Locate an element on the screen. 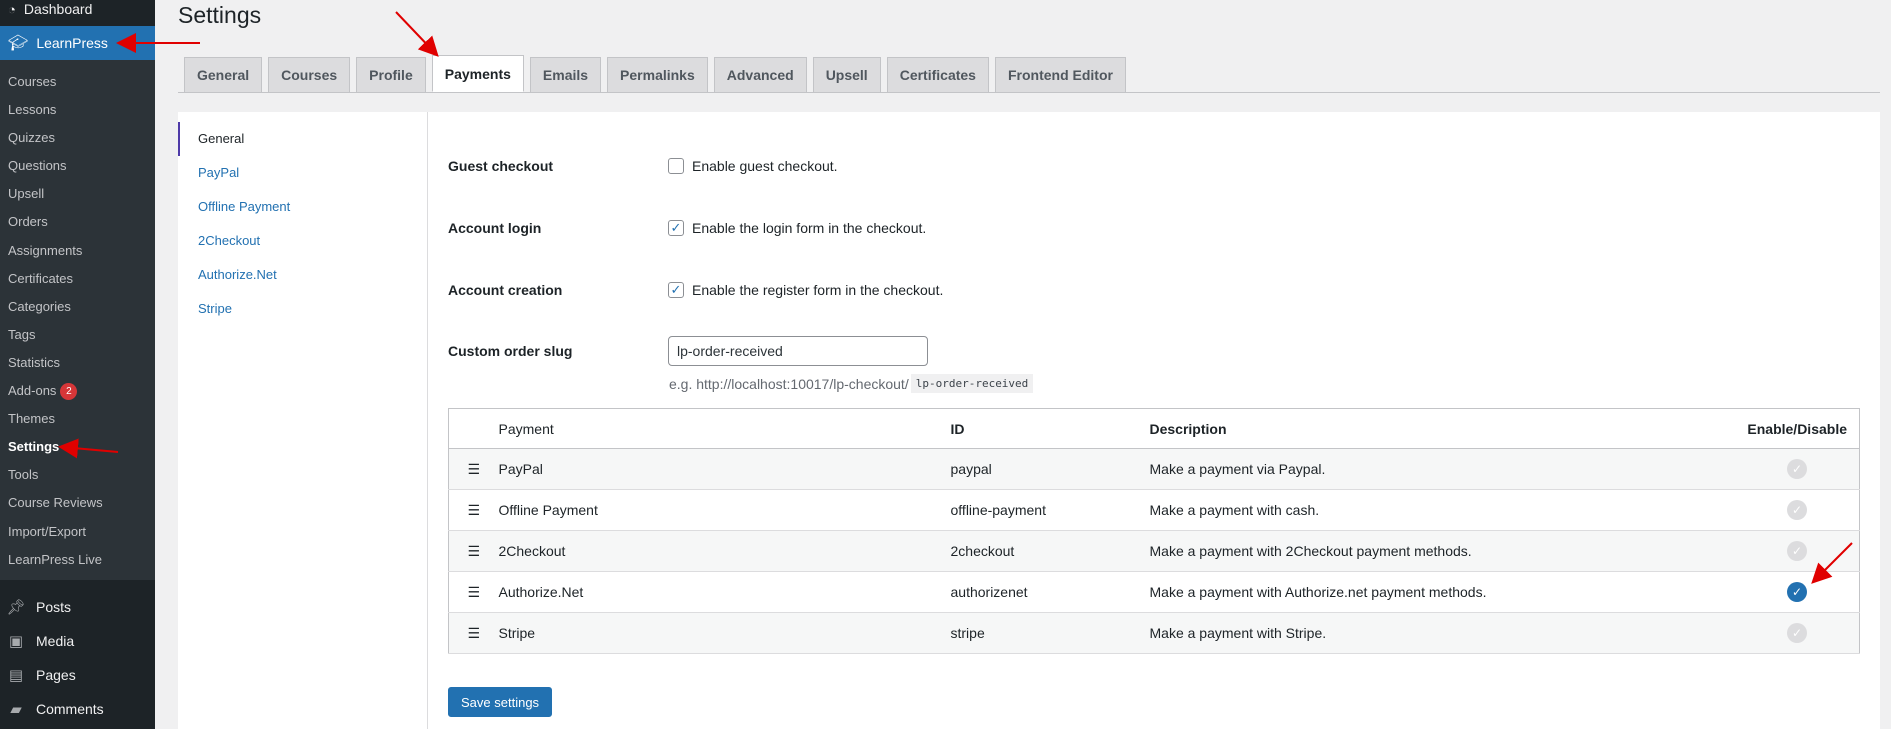 The width and height of the screenshot is (1891, 729). enable-column-header: Enable/Disable is located at coordinates (1794, 428).